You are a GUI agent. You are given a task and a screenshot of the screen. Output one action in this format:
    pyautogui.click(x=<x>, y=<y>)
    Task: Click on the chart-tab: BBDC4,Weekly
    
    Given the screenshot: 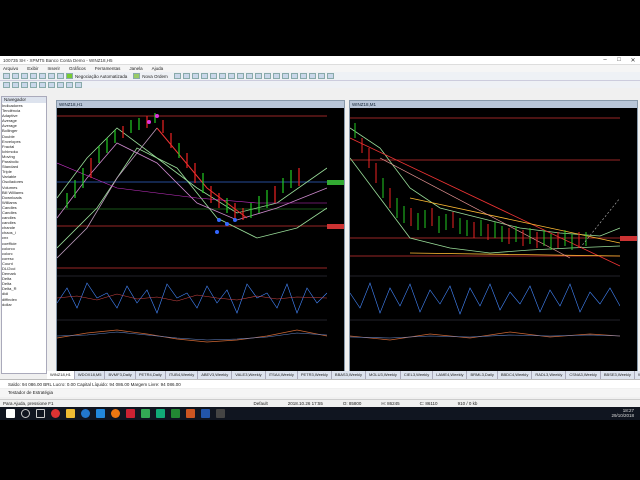 What is the action you would take?
    pyautogui.click(x=515, y=375)
    